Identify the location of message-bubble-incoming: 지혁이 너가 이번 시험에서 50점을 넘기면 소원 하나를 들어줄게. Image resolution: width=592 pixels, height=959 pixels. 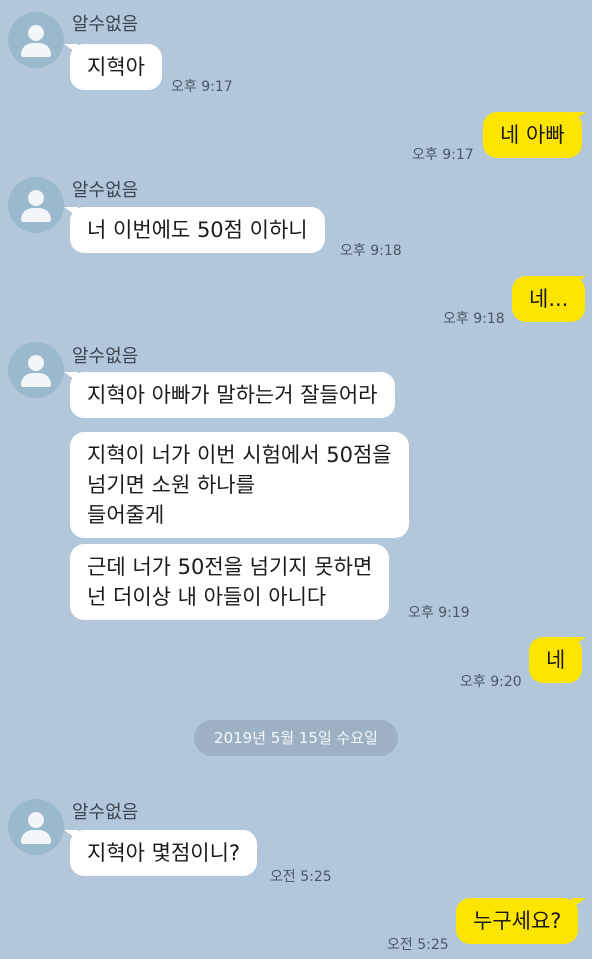
(239, 485).